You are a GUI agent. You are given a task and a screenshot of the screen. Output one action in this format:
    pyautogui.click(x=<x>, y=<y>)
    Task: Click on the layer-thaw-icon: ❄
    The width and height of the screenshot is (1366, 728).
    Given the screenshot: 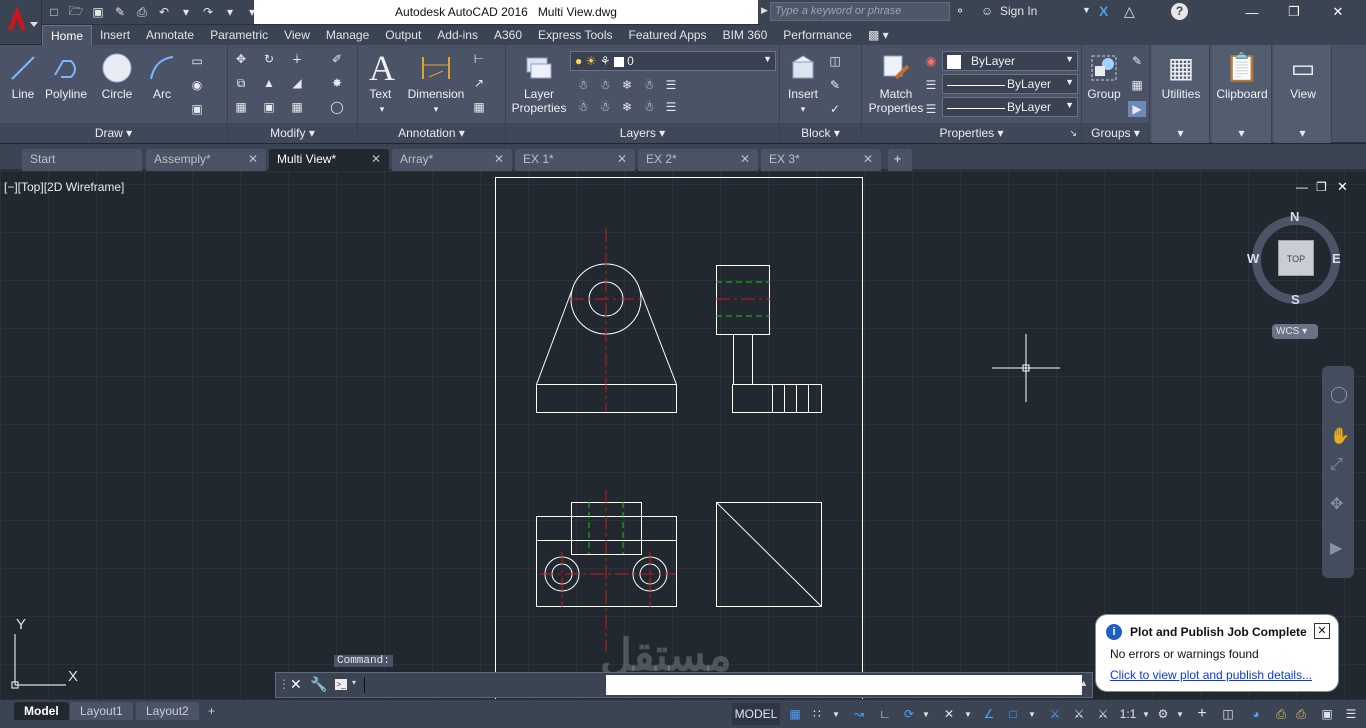 What is the action you would take?
    pyautogui.click(x=627, y=107)
    